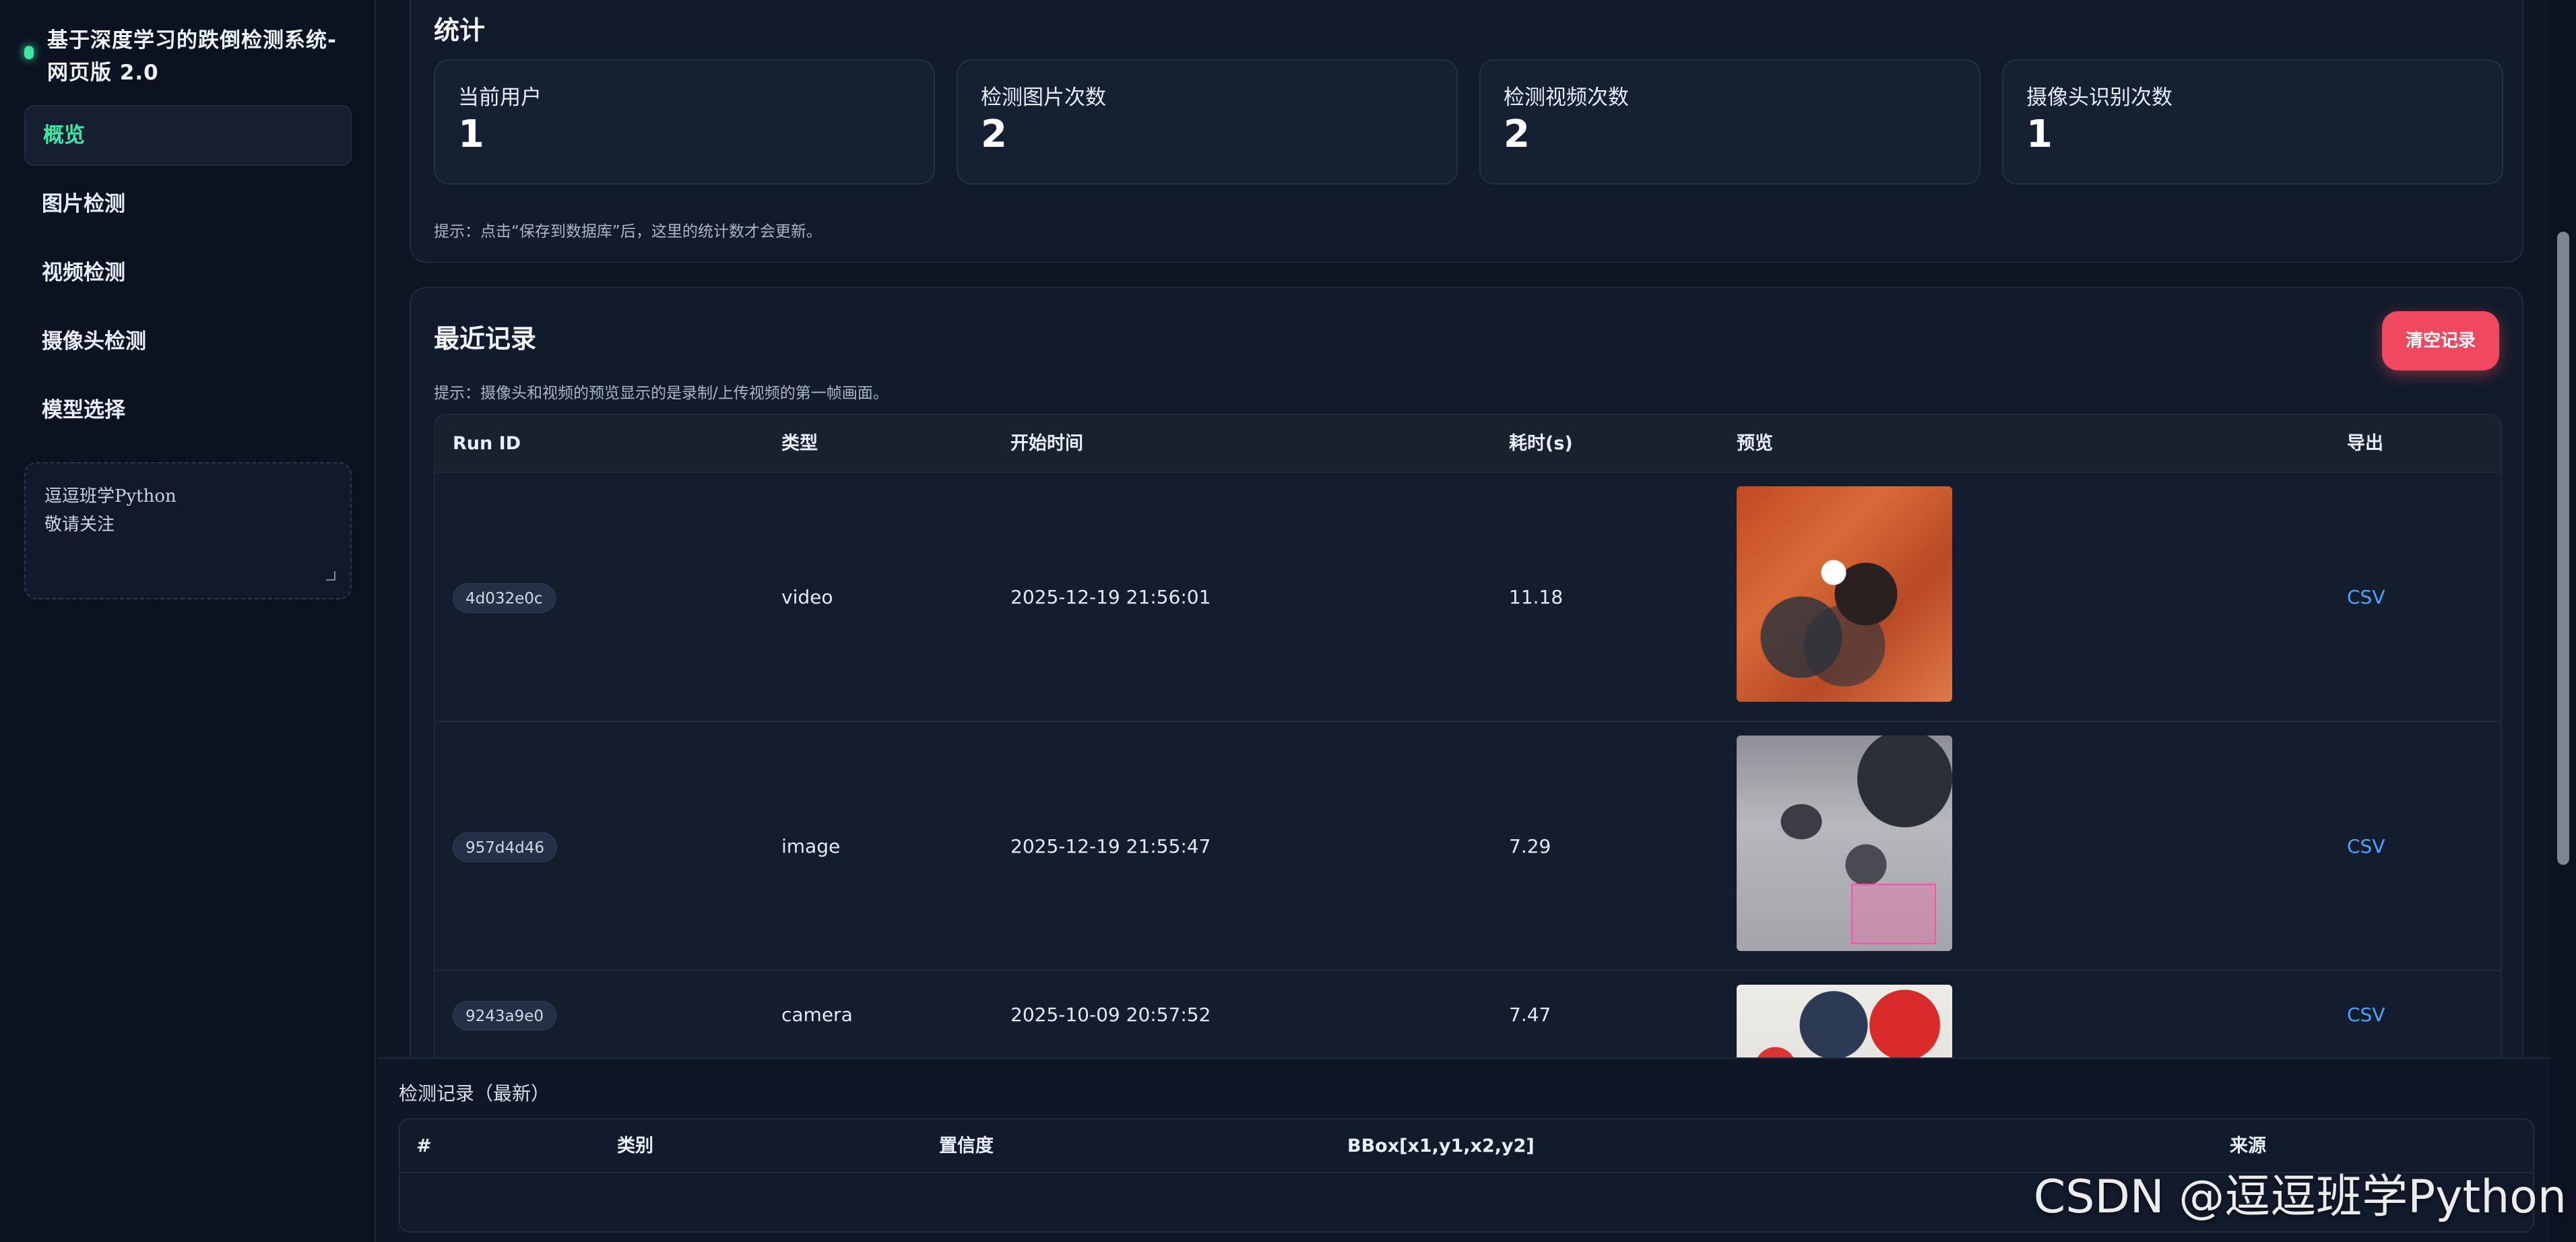 This screenshot has height=1242, width=2576. Describe the element at coordinates (188, 135) in the screenshot. I see `nav-item-overview: 概览` at that location.